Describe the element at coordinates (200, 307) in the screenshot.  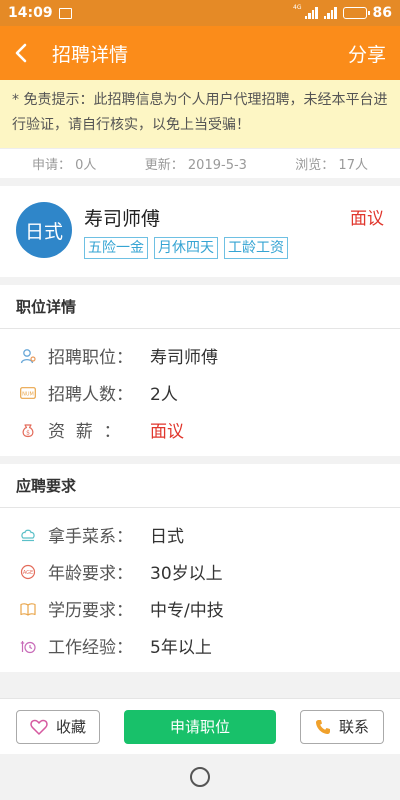
I see `section-title-position: 职位详情` at that location.